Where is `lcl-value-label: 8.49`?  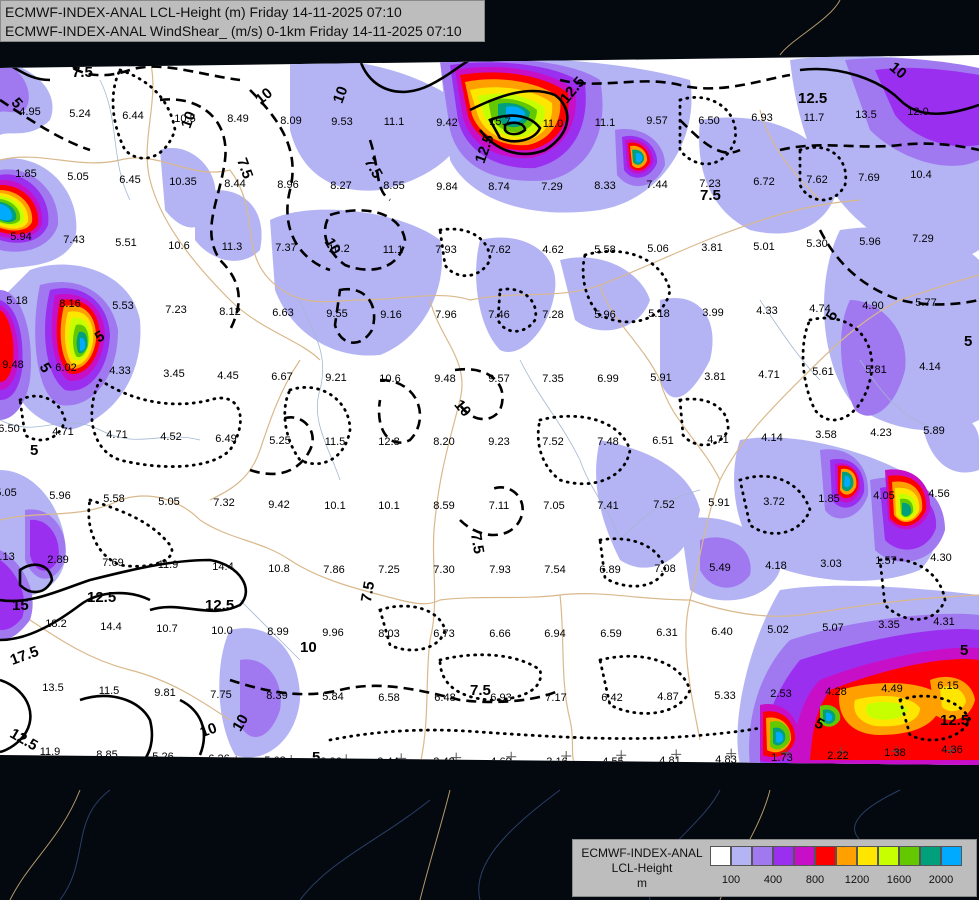 lcl-value-label: 8.49 is located at coordinates (237, 119).